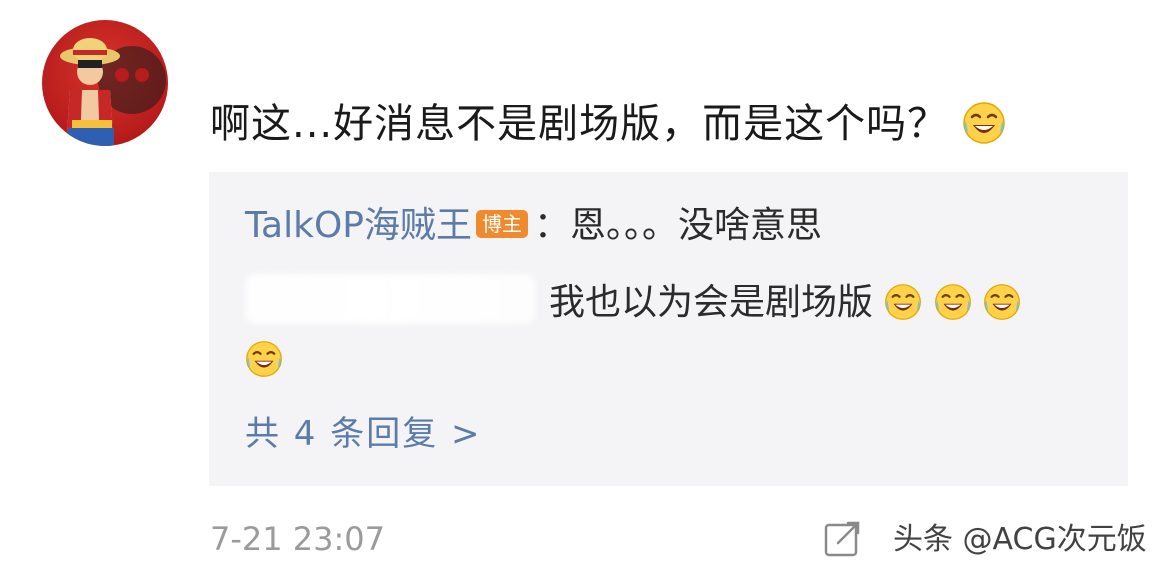 The width and height of the screenshot is (1170, 572). What do you see at coordinates (678, 225) in the screenshot?
I see `first-reply-text: ：恩。。。没啥意思` at bounding box center [678, 225].